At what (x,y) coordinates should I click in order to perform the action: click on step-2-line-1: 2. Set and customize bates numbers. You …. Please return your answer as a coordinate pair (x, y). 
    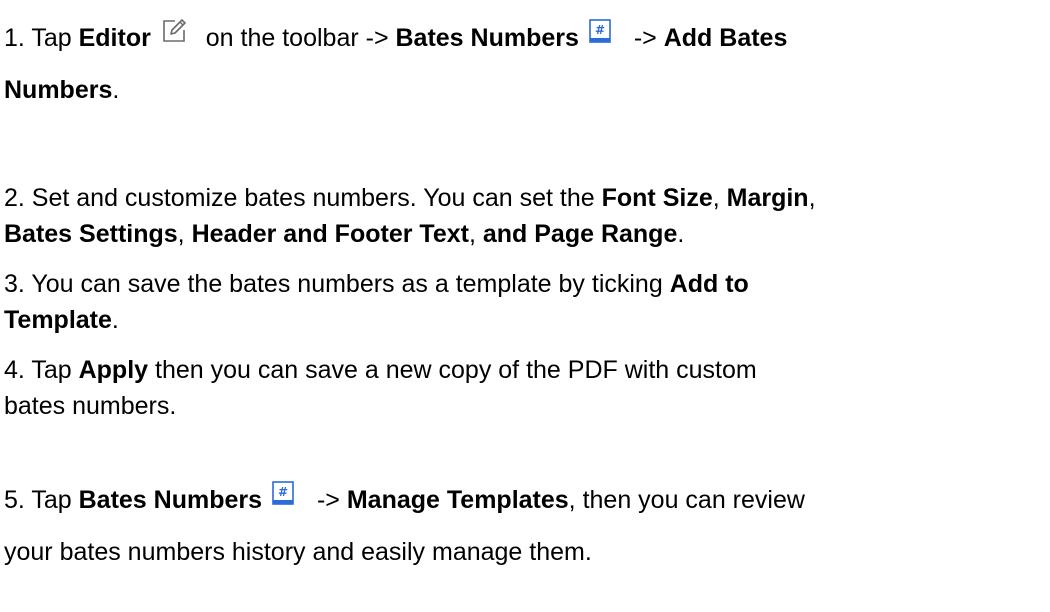
    Looking at the image, I should click on (410, 198).